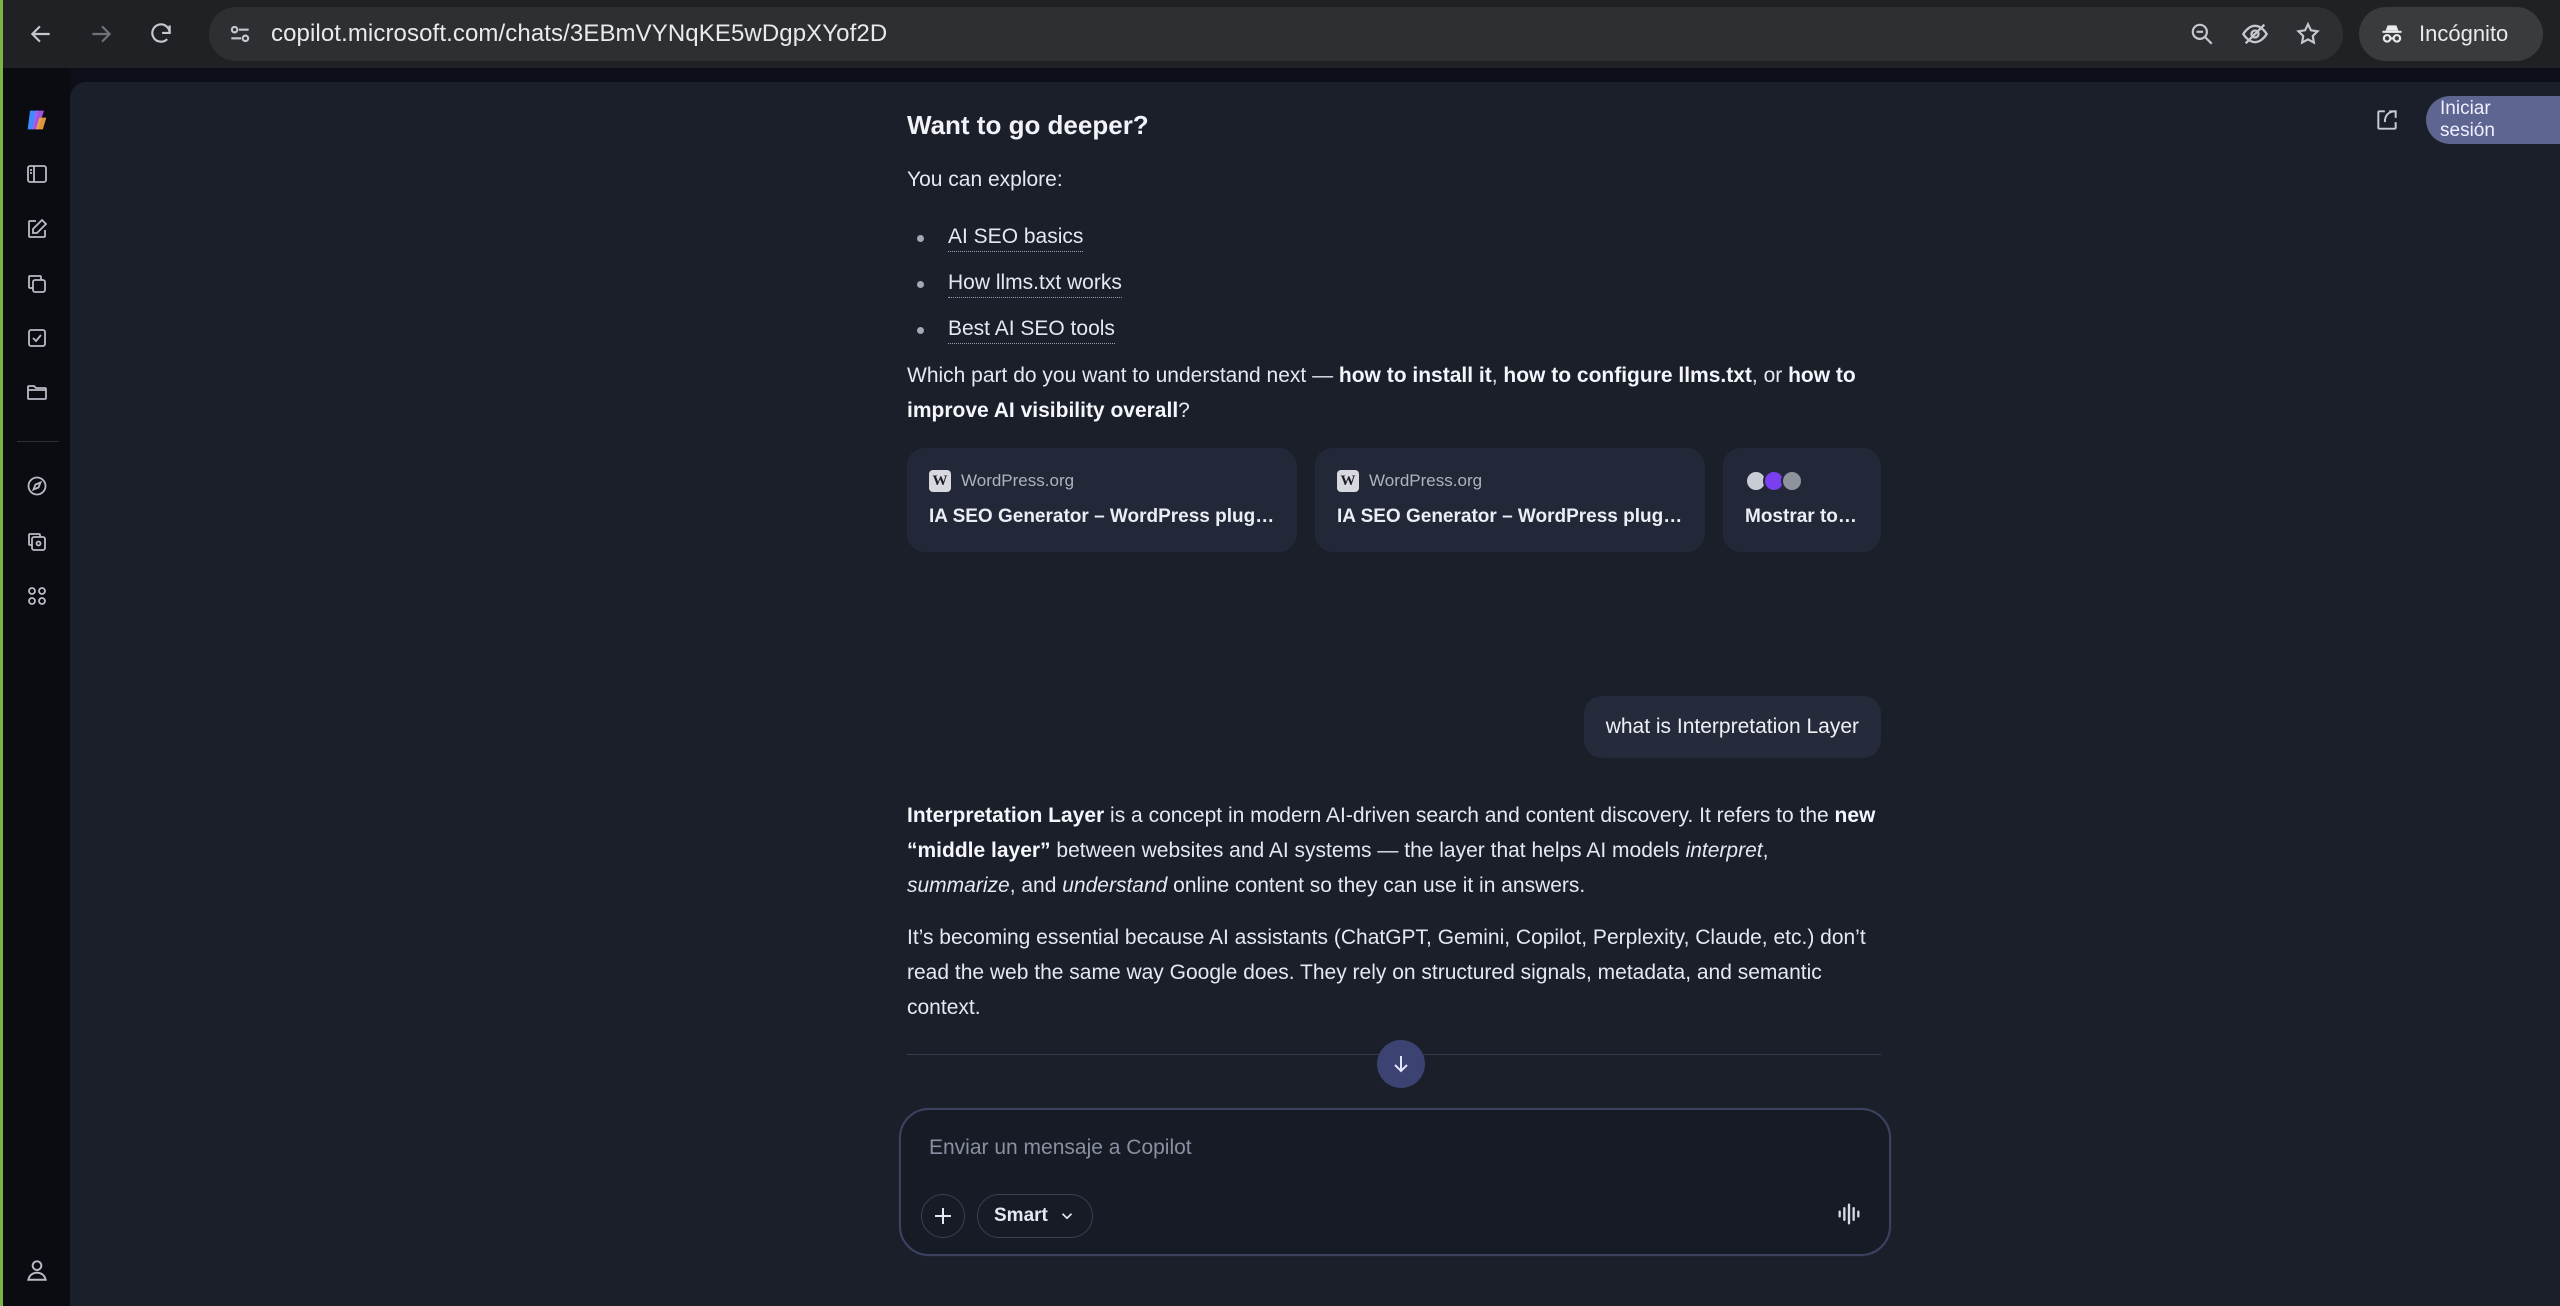 This screenshot has height=1306, width=2560. I want to click on list-item: AI SEO basics, so click(1394, 238).